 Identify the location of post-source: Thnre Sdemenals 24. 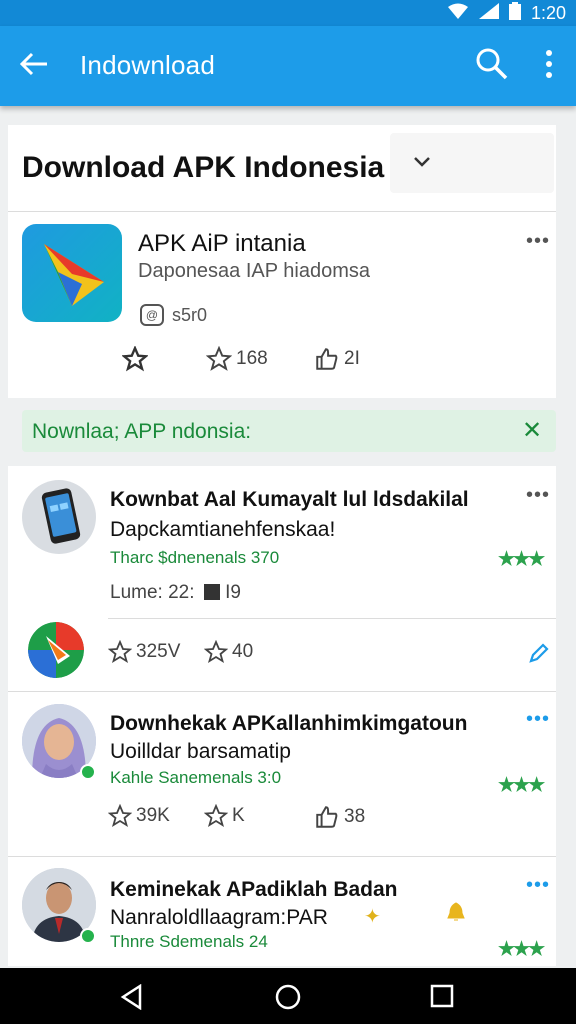
(189, 941).